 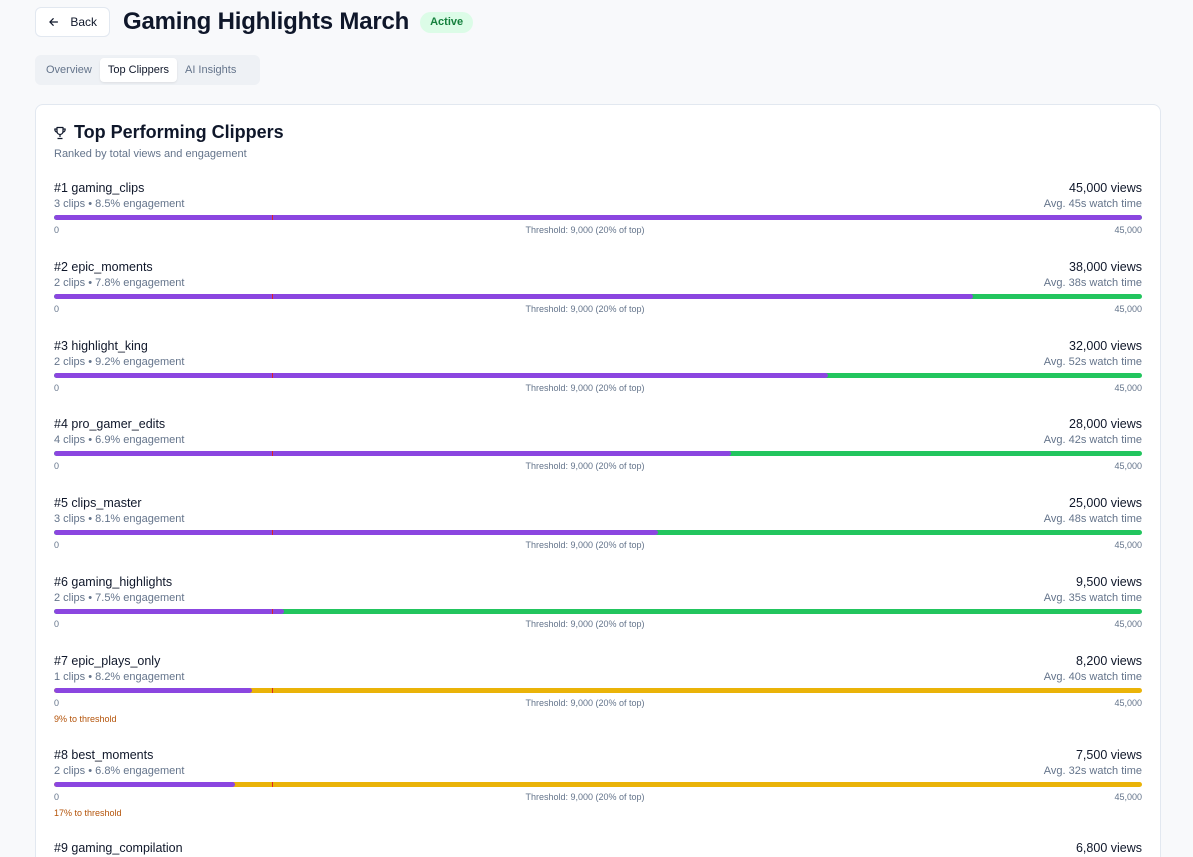 What do you see at coordinates (119, 204) in the screenshot?
I see `clipper-meta: 3 clips • 8.5% engagement` at bounding box center [119, 204].